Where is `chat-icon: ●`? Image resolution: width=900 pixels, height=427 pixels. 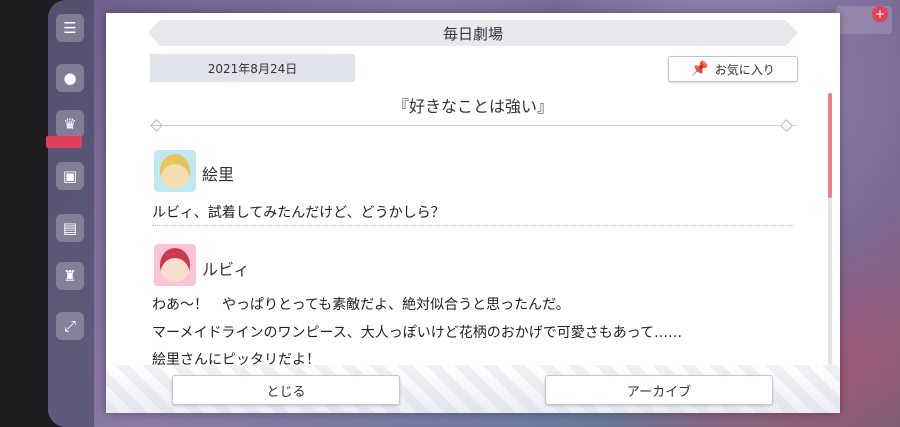
chat-icon: ● is located at coordinates (70, 78).